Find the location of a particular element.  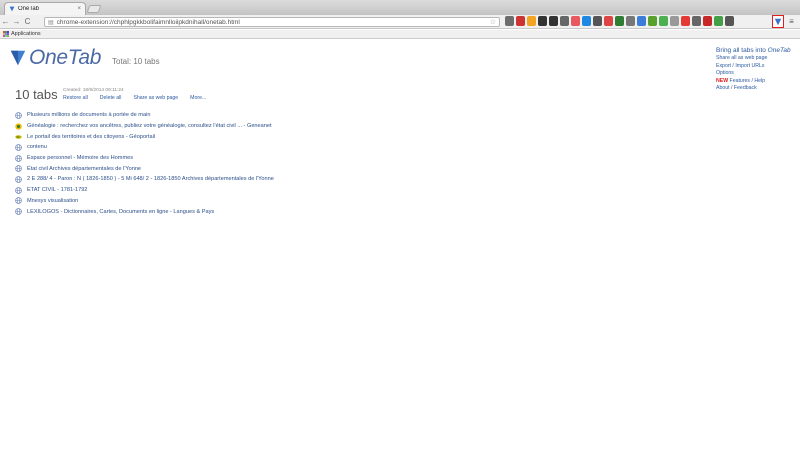

geoportail-icon is located at coordinates (18, 136).